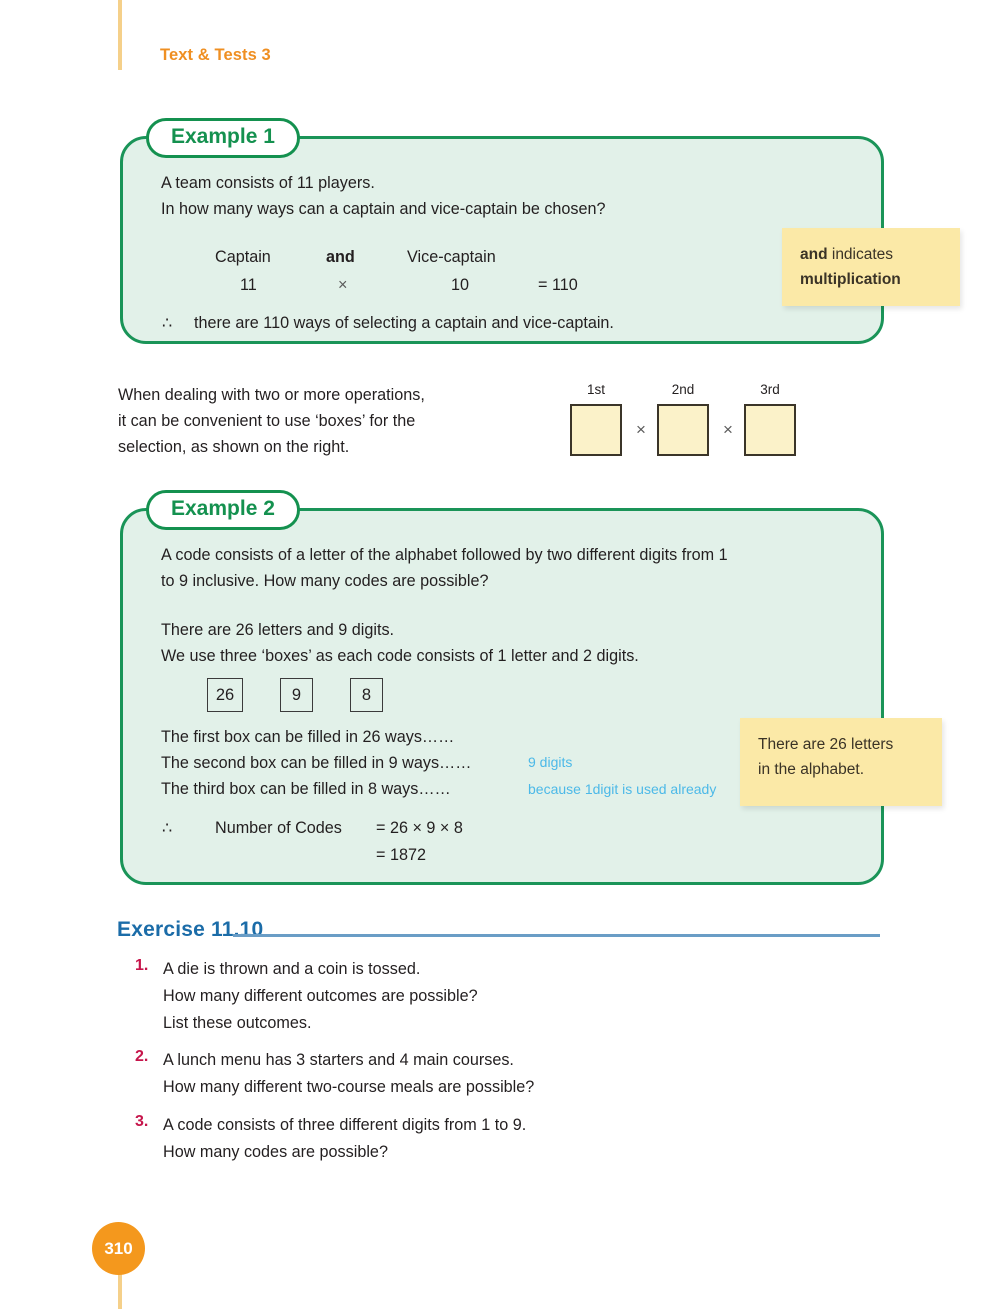  Describe the element at coordinates (641, 429) in the screenshot. I see `box-diagram-operator-1: ×` at that location.